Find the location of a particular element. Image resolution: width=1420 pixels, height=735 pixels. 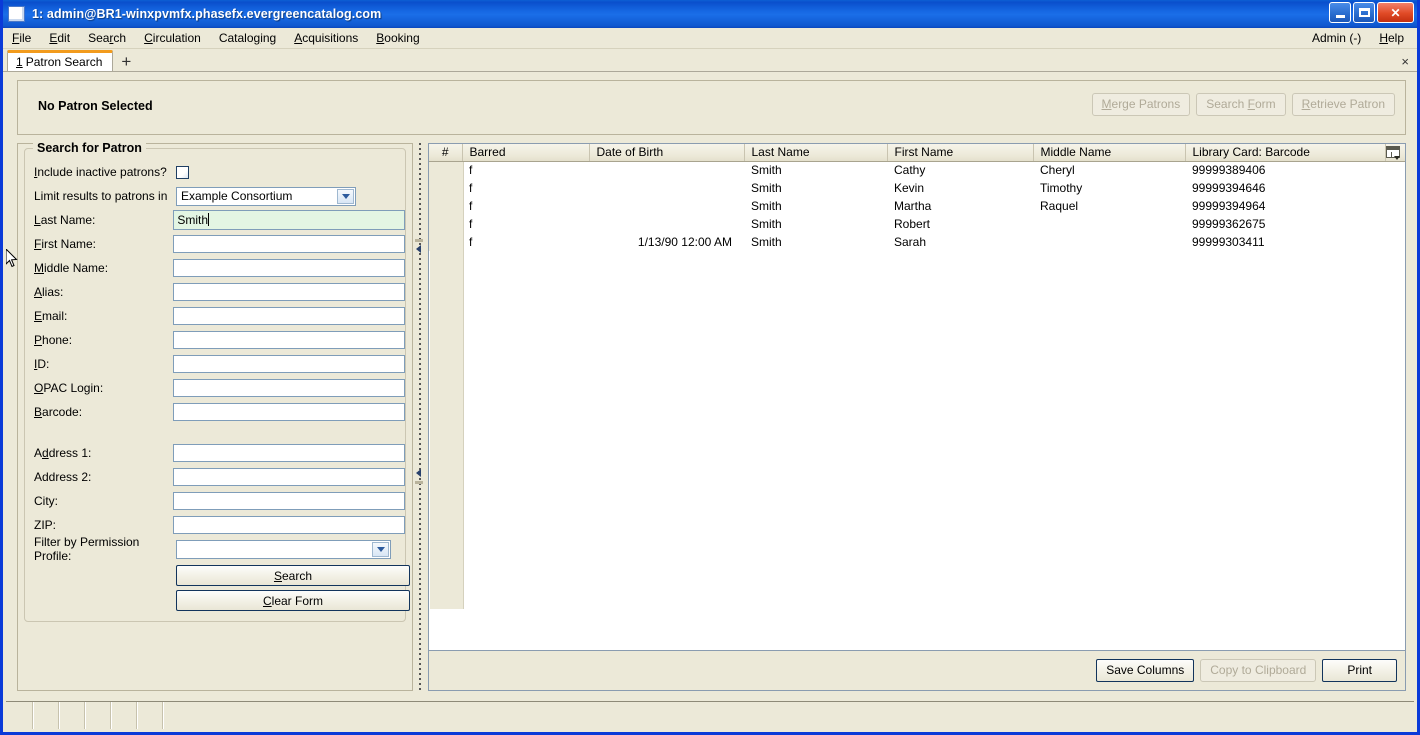

search-button: Search is located at coordinates (293, 575).